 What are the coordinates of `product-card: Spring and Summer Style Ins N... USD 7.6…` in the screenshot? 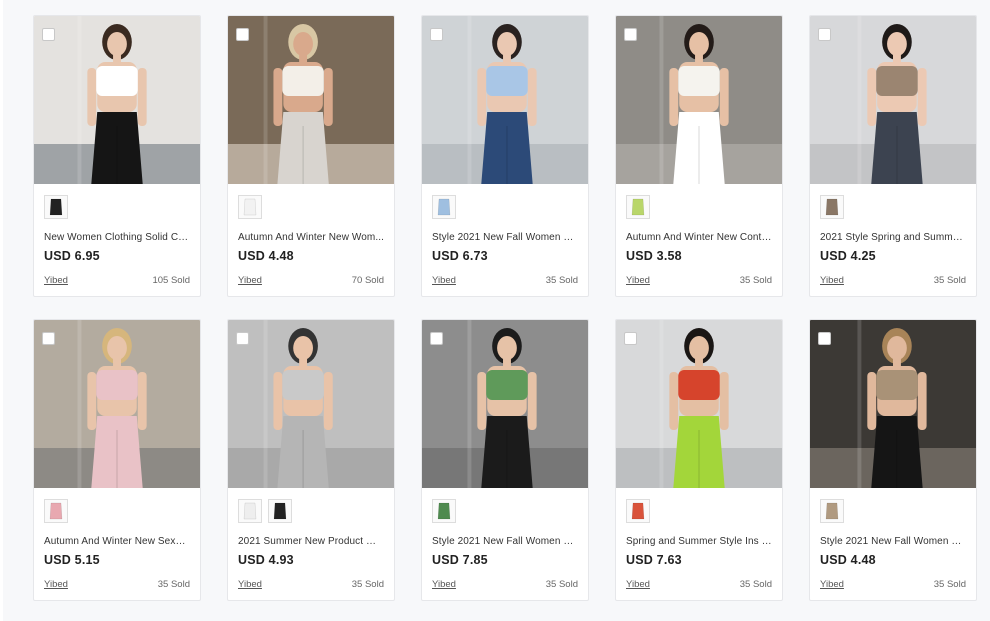 It's located at (699, 460).